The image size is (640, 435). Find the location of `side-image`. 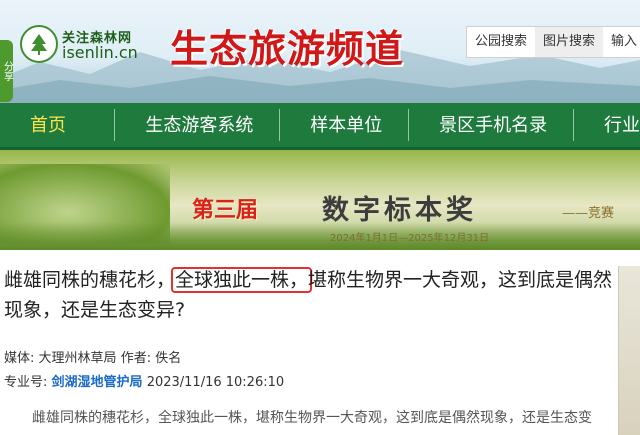

side-image is located at coordinates (629, 350).